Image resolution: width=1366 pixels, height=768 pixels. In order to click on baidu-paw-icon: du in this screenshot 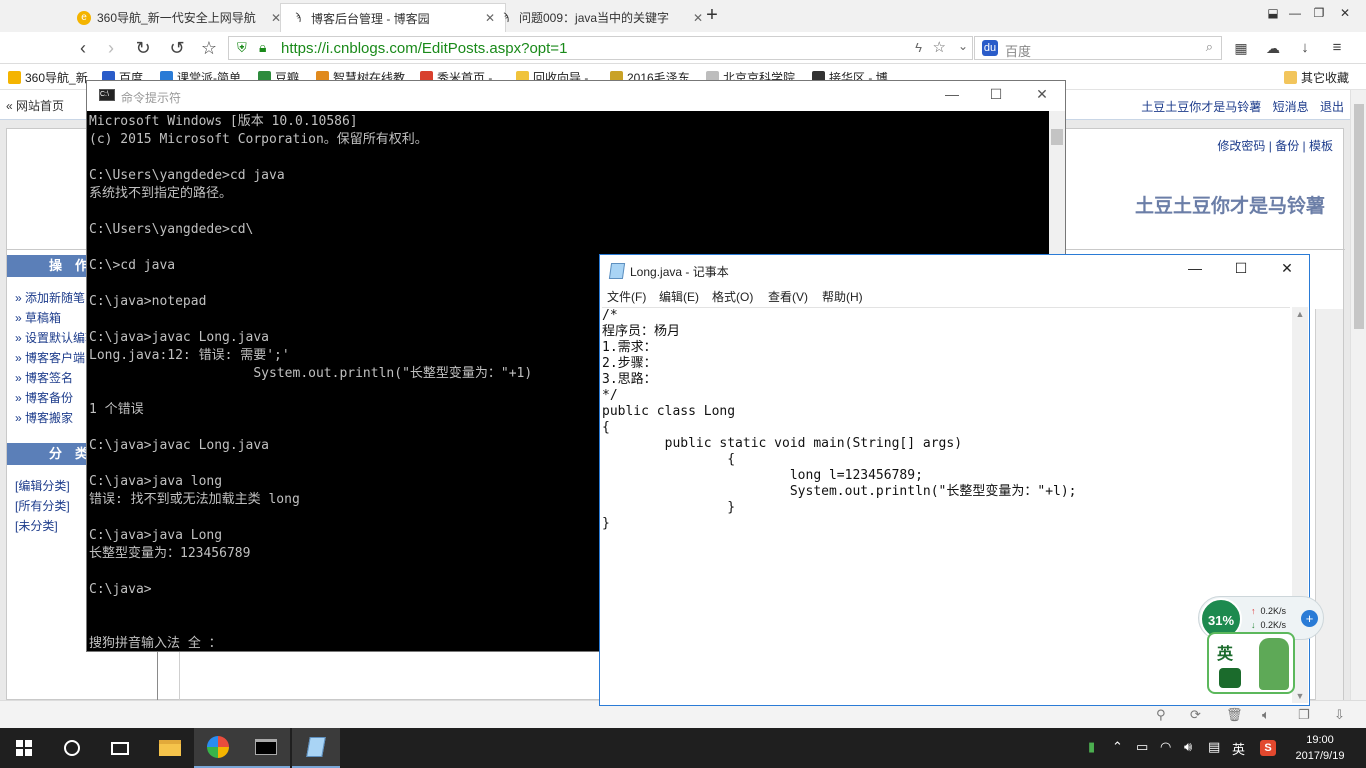, I will do `click(990, 48)`.